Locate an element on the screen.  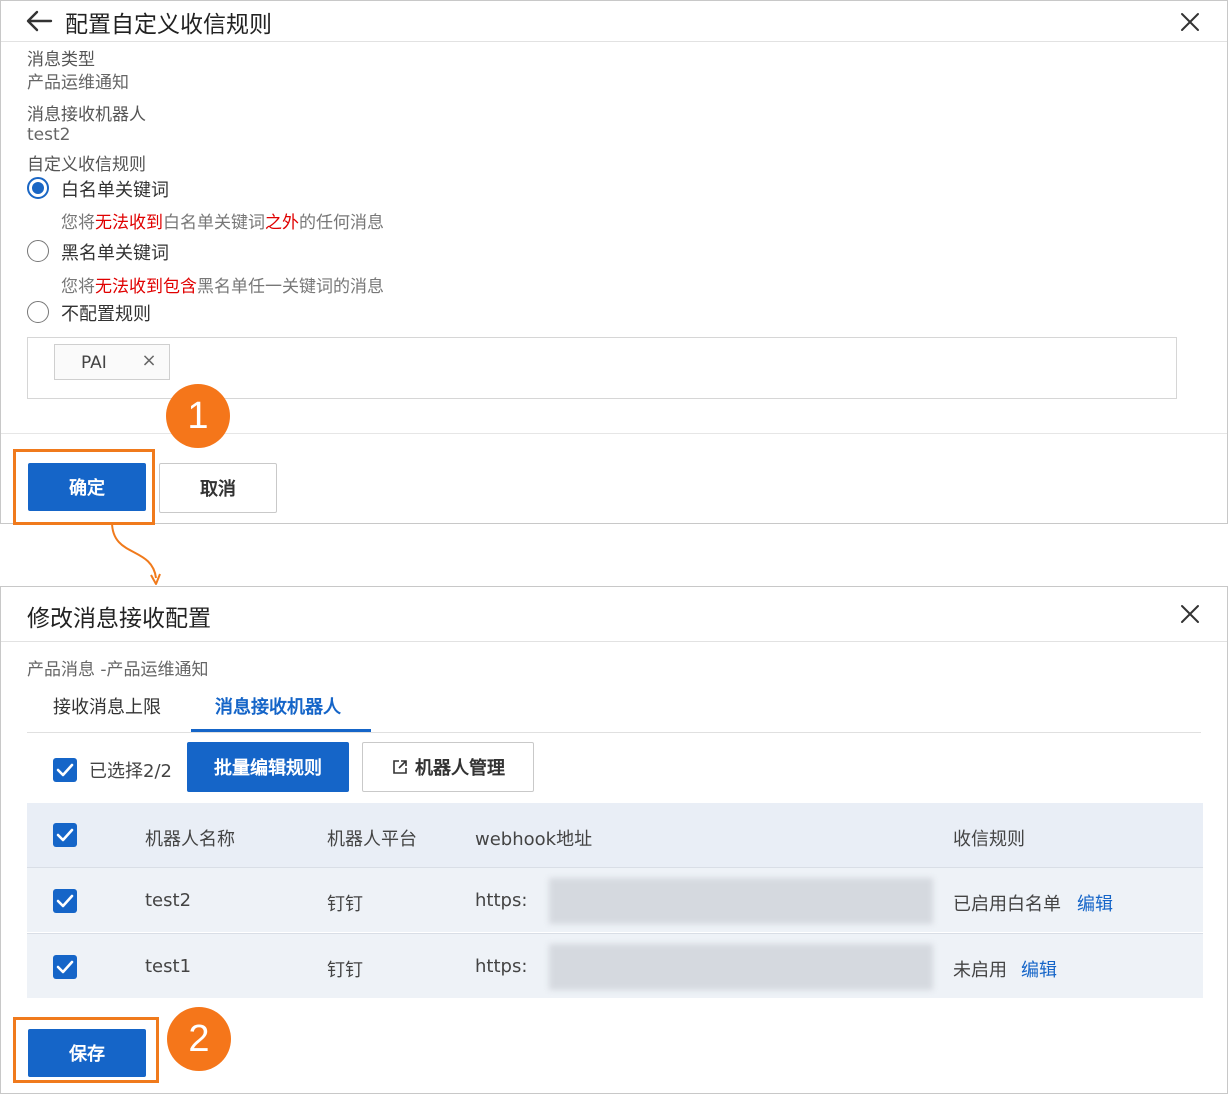
external-link-icon is located at coordinates (400, 767).